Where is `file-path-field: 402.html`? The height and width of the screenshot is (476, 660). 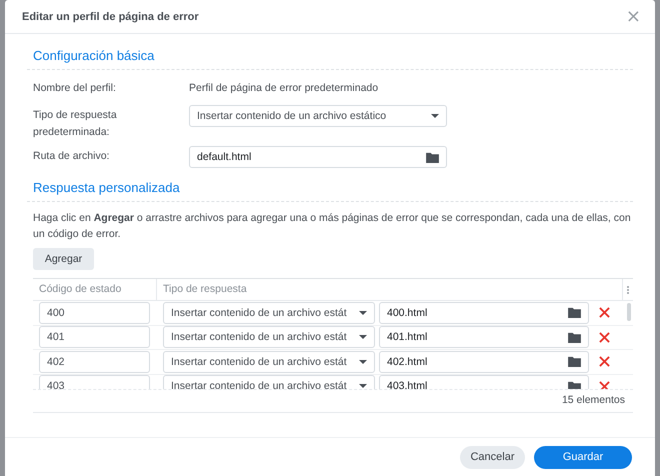 file-path-field: 402.html is located at coordinates (484, 361).